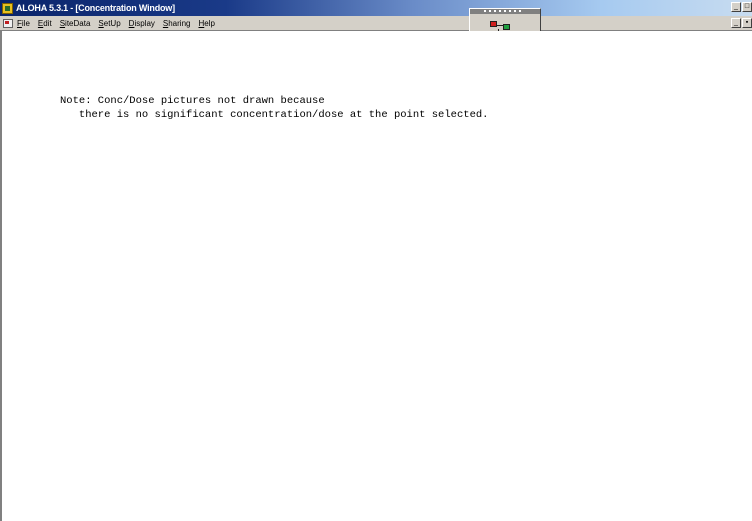 The height and width of the screenshot is (521, 752). I want to click on menu-display: Display, so click(142, 23).